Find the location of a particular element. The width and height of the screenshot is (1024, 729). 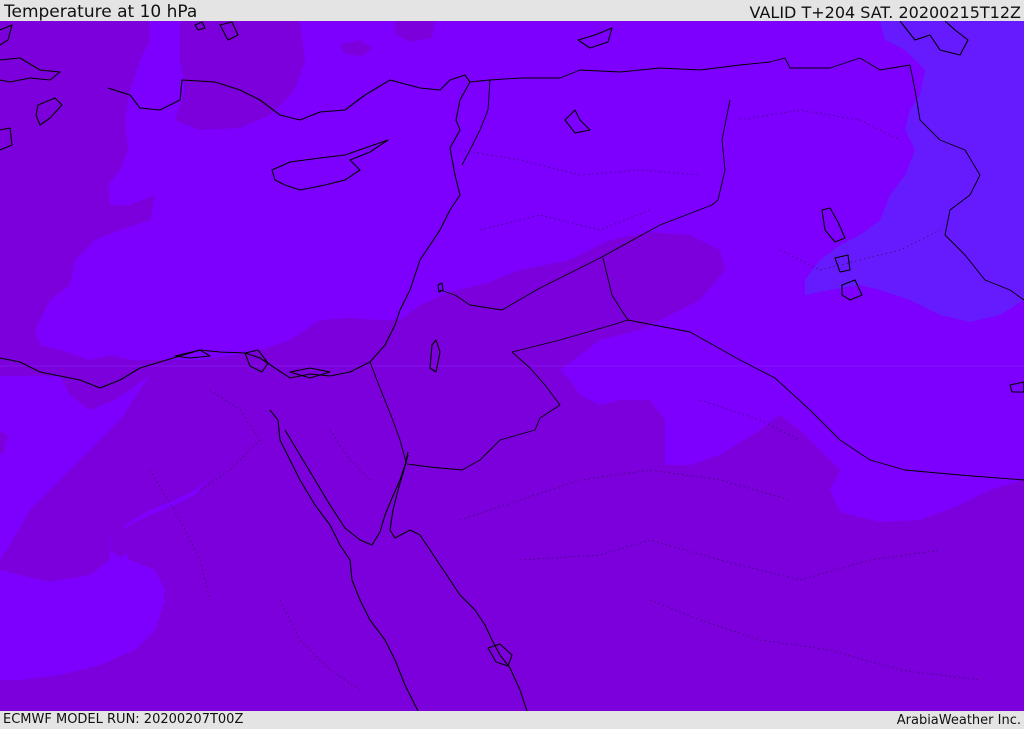

model-run-label: ECMWF MODEL RUN: 20200207T00Z is located at coordinates (123, 719).